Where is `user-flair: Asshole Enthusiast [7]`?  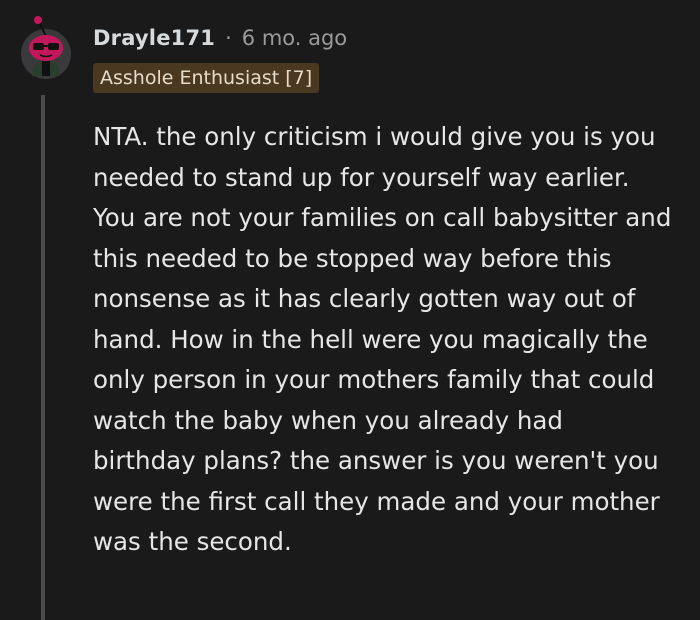 user-flair: Asshole Enthusiast [7] is located at coordinates (206, 78).